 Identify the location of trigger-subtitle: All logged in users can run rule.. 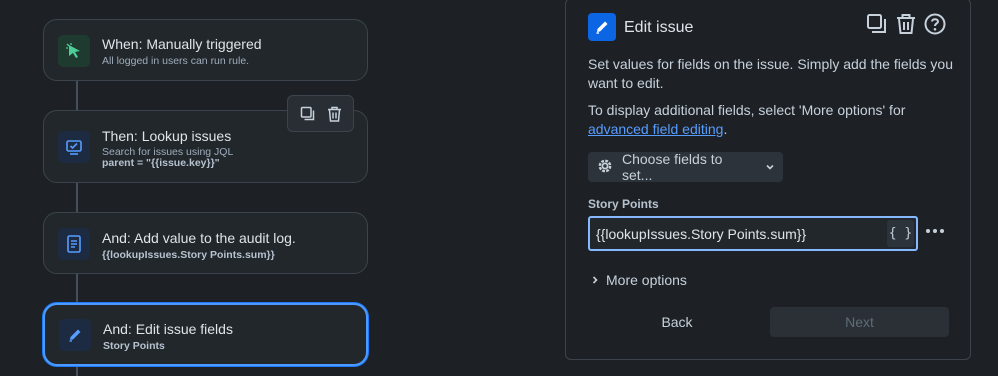
(176, 61).